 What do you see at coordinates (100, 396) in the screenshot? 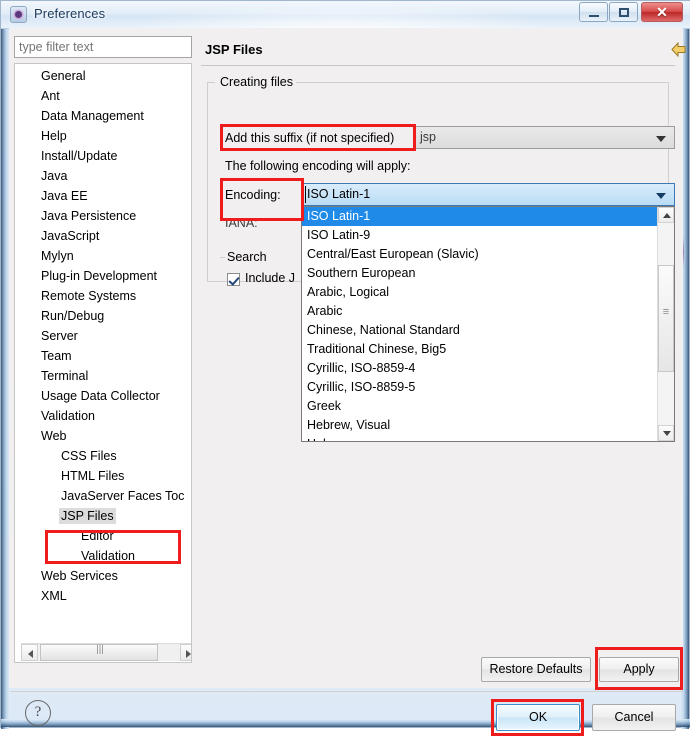
I see `sidebar-item-label: Usage Data Collector` at bounding box center [100, 396].